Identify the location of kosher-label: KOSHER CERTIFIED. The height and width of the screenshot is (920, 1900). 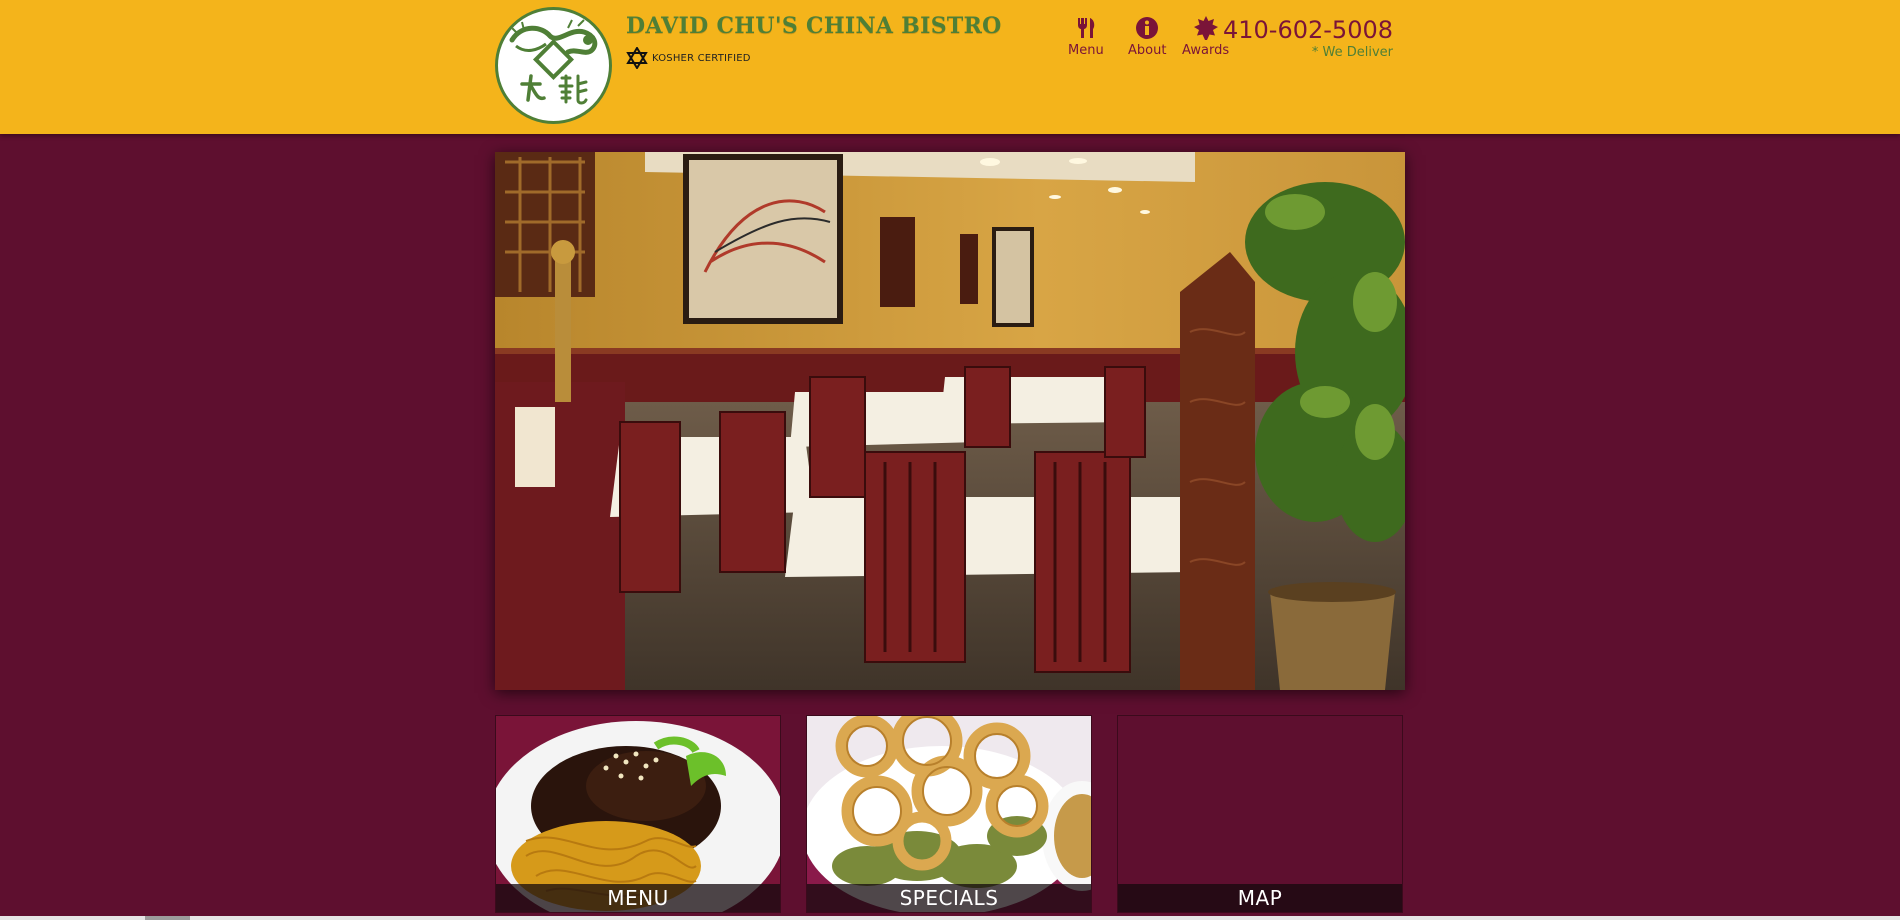
(701, 58).